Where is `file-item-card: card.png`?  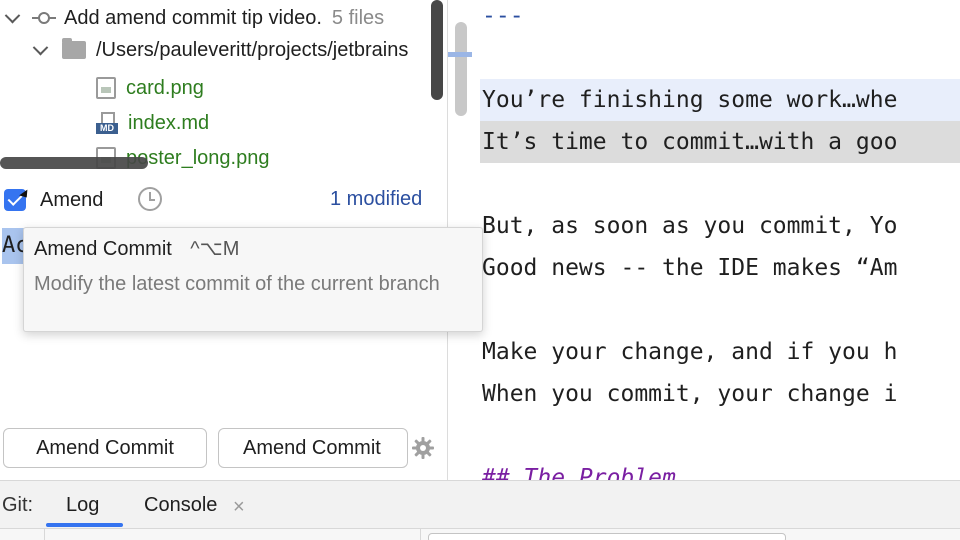 file-item-card: card.png is located at coordinates (150, 88).